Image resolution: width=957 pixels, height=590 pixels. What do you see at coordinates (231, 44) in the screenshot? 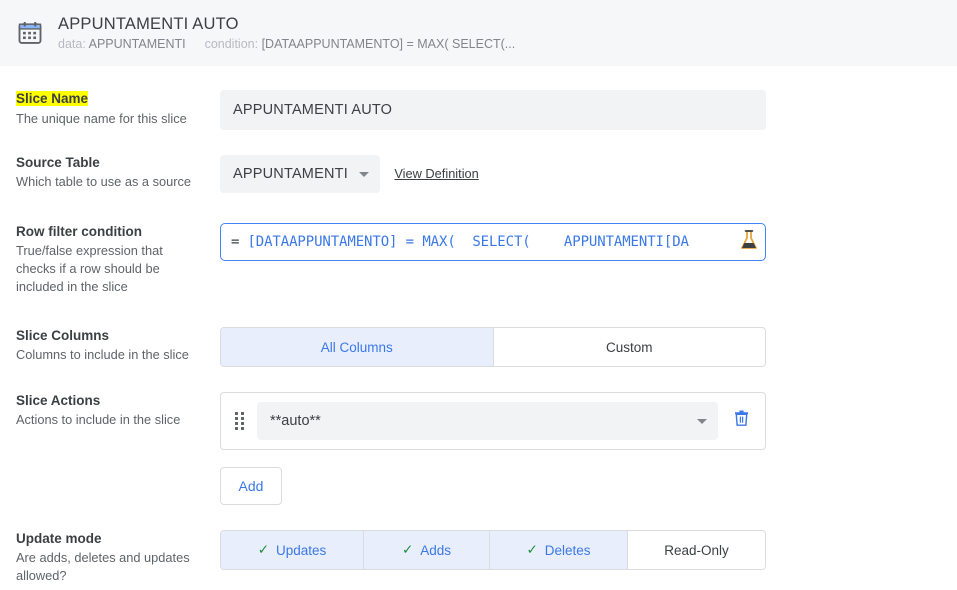
I see `condition-label: condition:` at bounding box center [231, 44].